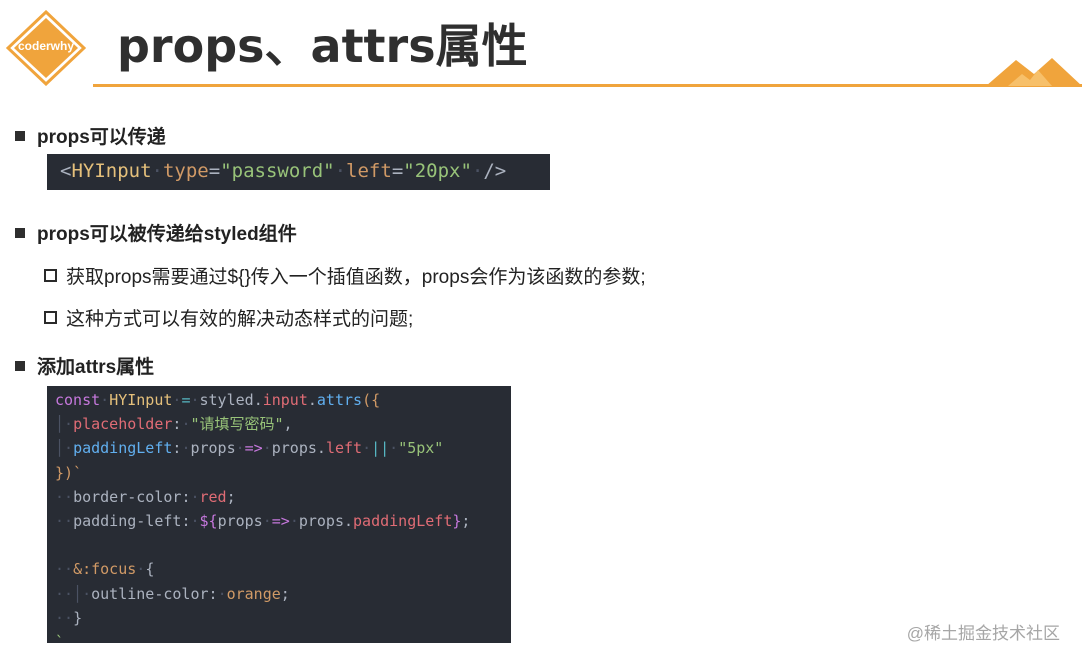 This screenshot has height=659, width=1082. What do you see at coordinates (421, 448) in the screenshot?
I see `code-token: "5px"` at bounding box center [421, 448].